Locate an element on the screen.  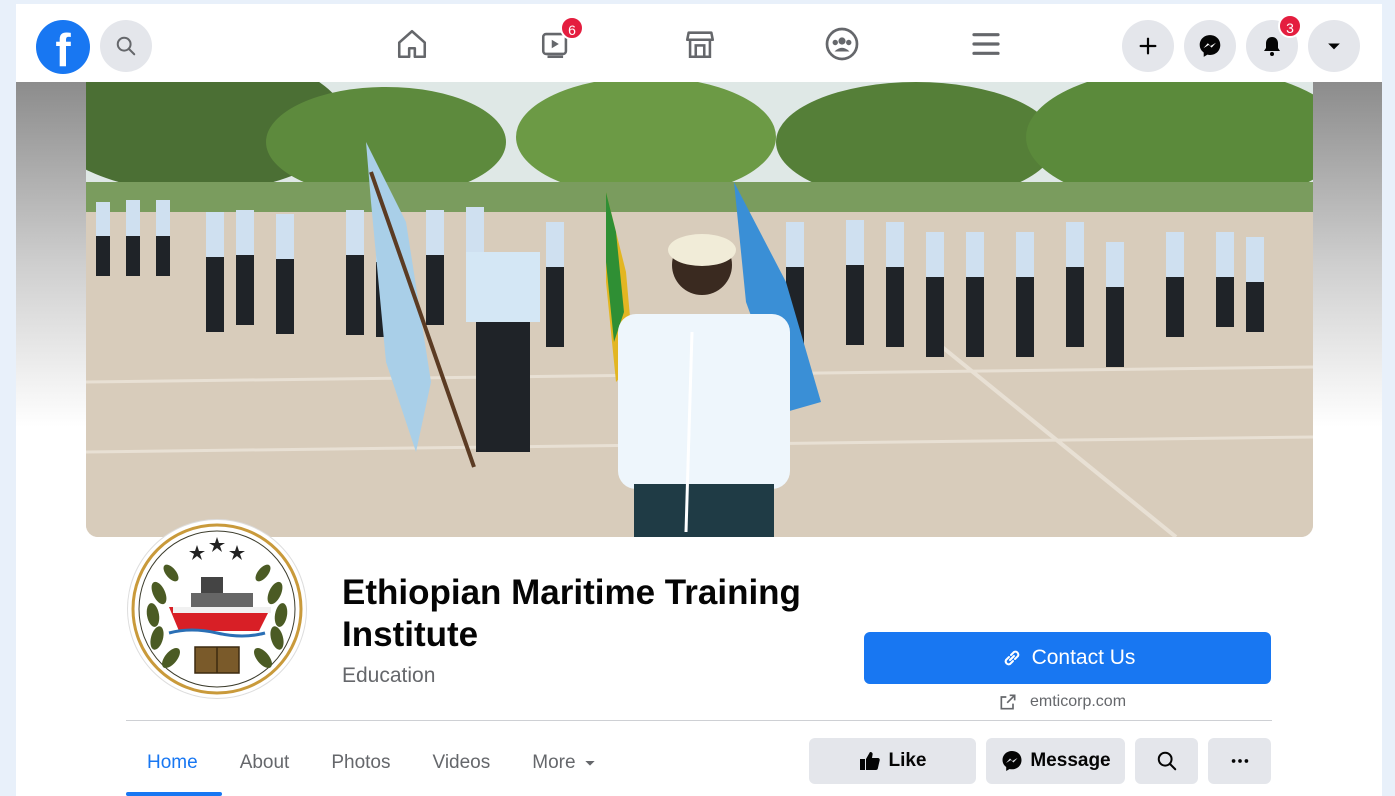
tab-videos: Videos is located at coordinates (462, 763).